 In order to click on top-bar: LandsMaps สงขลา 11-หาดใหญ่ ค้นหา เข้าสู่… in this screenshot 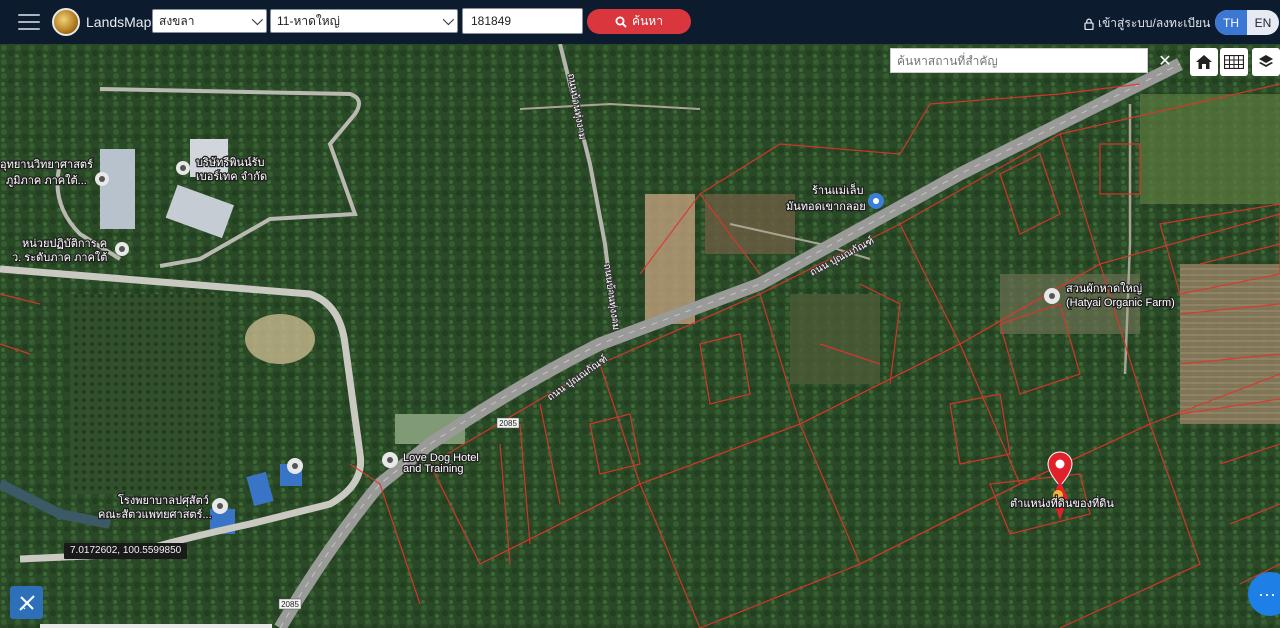, I will do `click(640, 22)`.